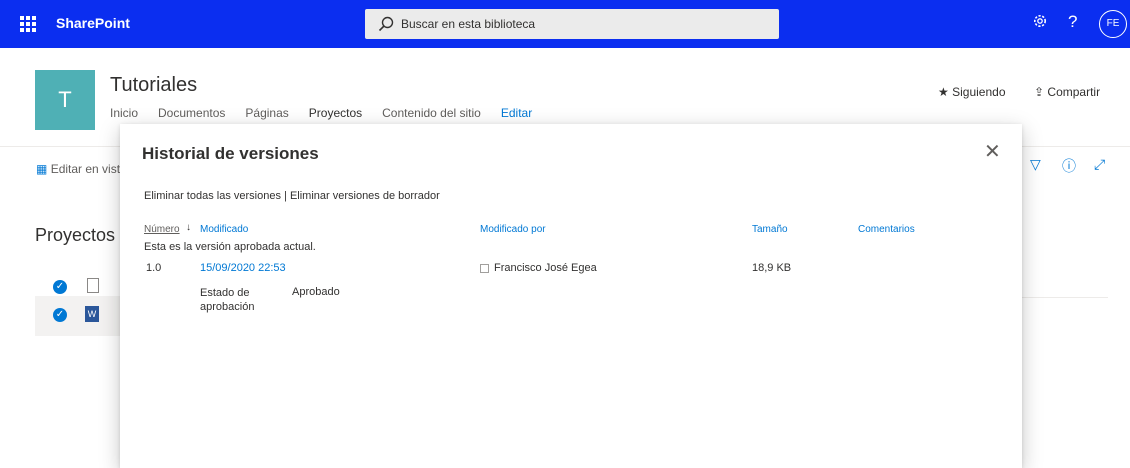  I want to click on edit-grid-label: Editar en vista de cuadrícula, so click(85, 169).